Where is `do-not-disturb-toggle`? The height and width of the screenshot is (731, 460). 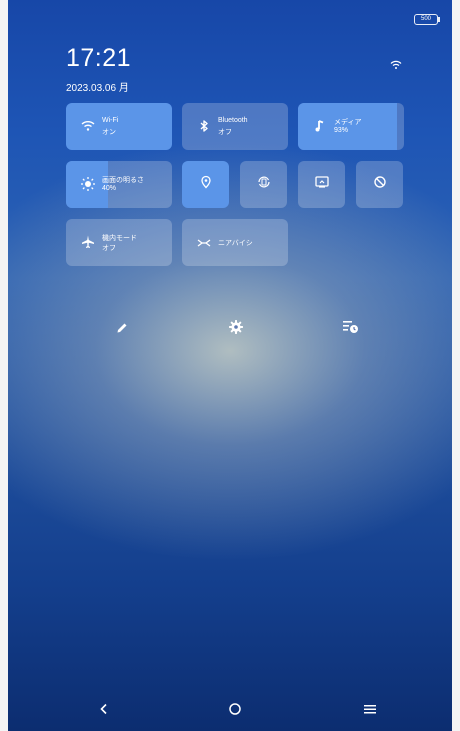
do-not-disturb-toggle is located at coordinates (379, 184).